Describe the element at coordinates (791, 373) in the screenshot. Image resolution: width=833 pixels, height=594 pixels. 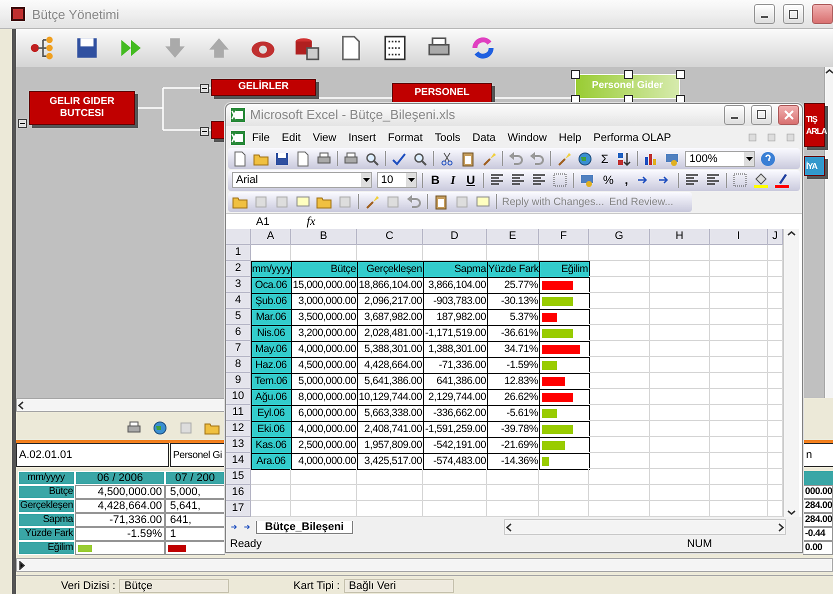
I see `vertical-scrollbar` at that location.